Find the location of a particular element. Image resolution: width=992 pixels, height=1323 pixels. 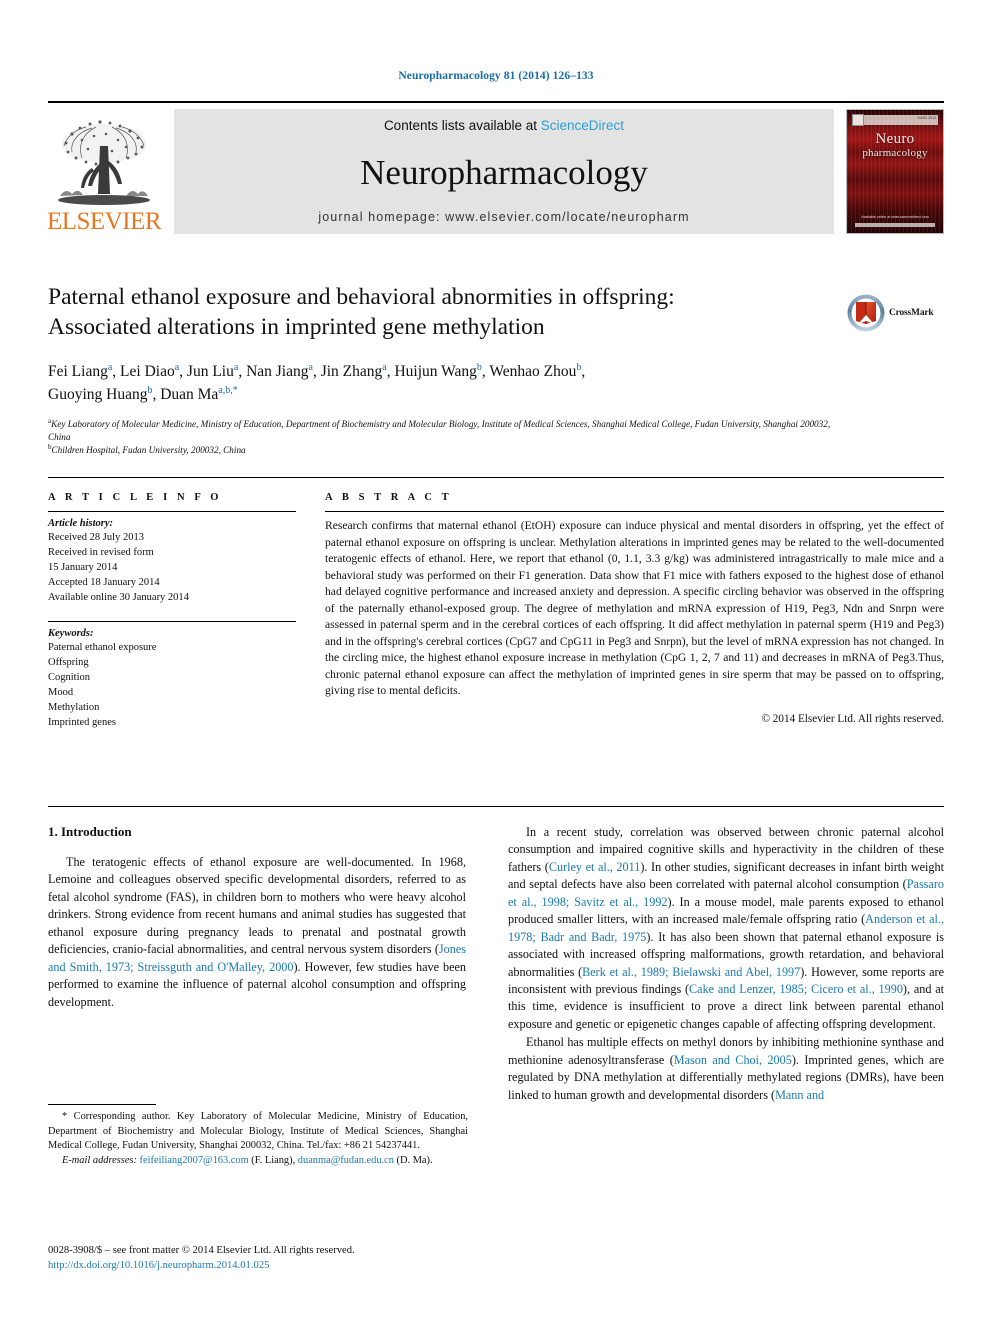

cover-journal-title: Neuro pharmacology is located at coordinates (895, 145).